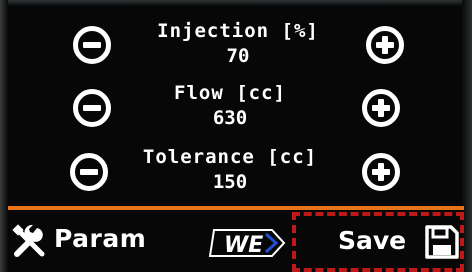 Image resolution: width=472 pixels, height=272 pixels. Describe the element at coordinates (230, 157) in the screenshot. I see `tolerance-label: Tolerance [cc]` at that location.